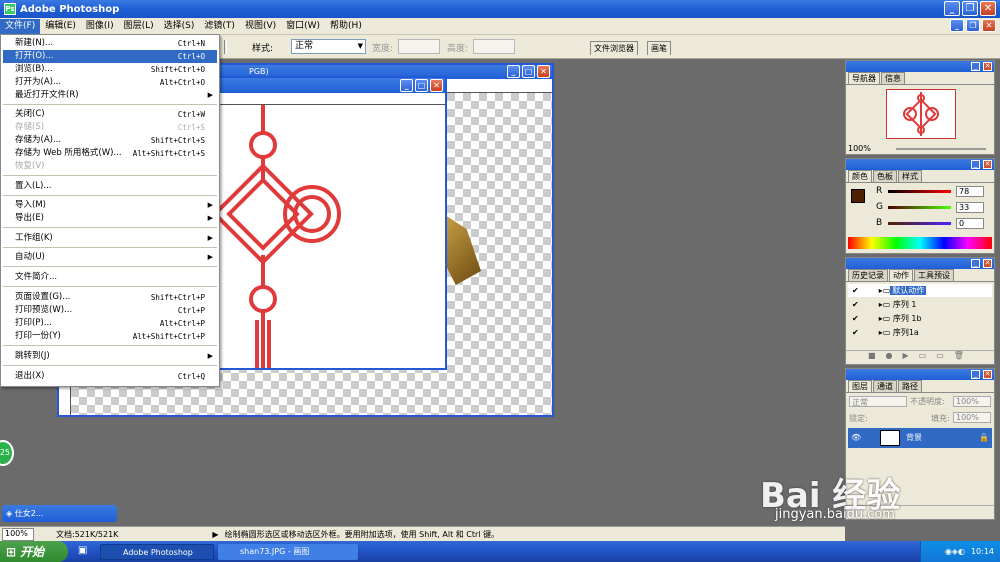 Image resolution: width=1000 pixels, height=562 pixels. I want to click on menu-item-save-for-web: 存储为 Web 所用格式(W)... Alt+Shift+Ctrl+S, so click(110, 153).